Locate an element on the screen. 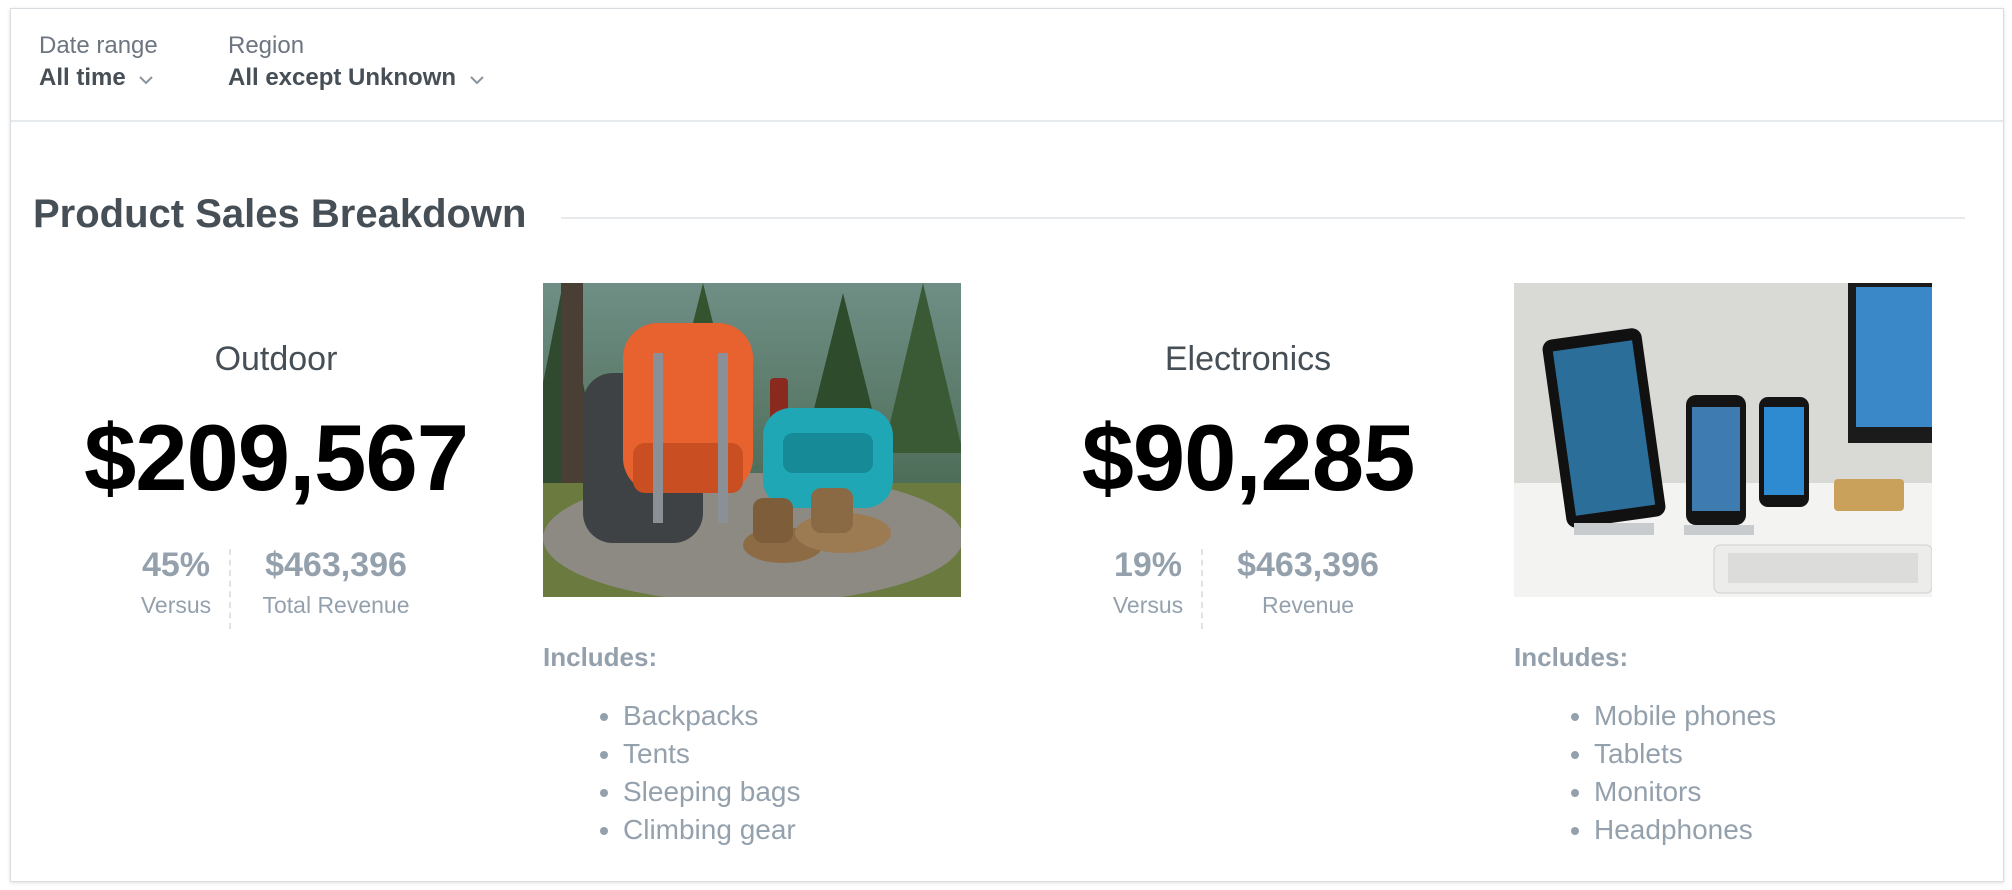 This screenshot has width=2012, height=890. kpi-compare: 19% Versus $463,396 Revenue is located at coordinates (1248, 587).